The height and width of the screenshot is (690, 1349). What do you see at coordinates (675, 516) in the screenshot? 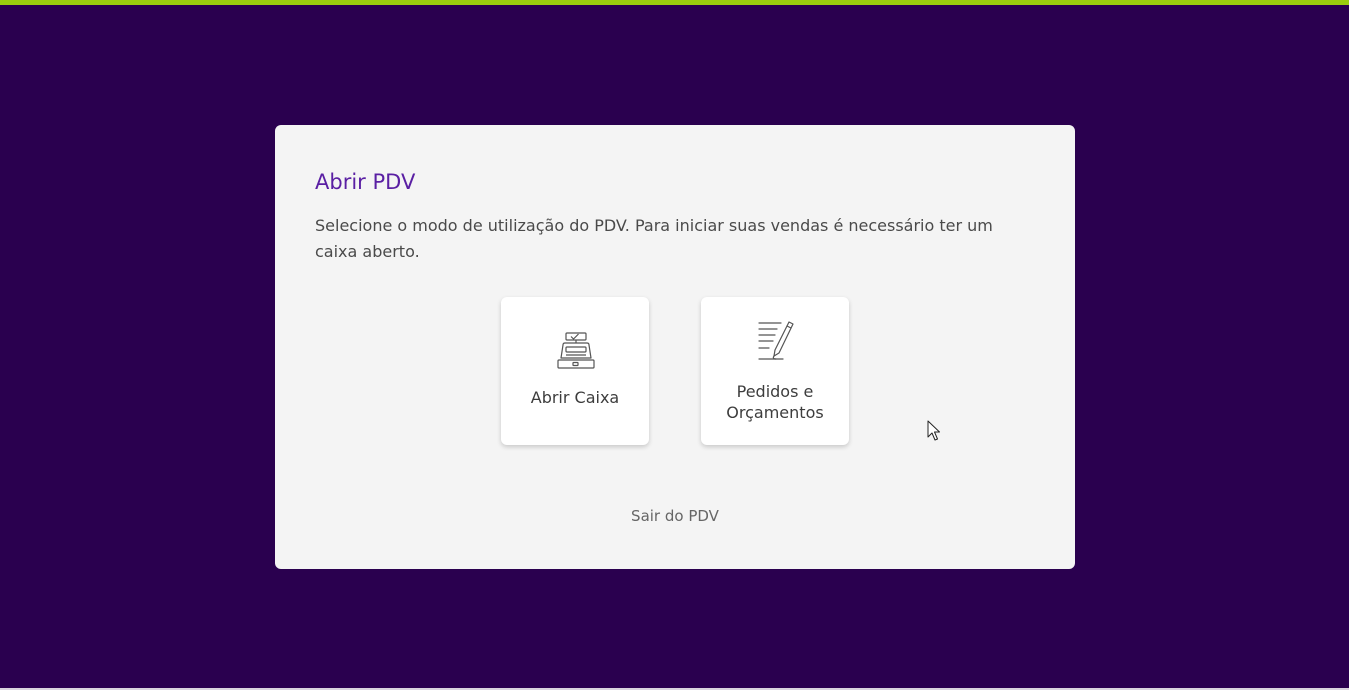
I see `exit-pdv-link: Sair do PDV` at bounding box center [675, 516].